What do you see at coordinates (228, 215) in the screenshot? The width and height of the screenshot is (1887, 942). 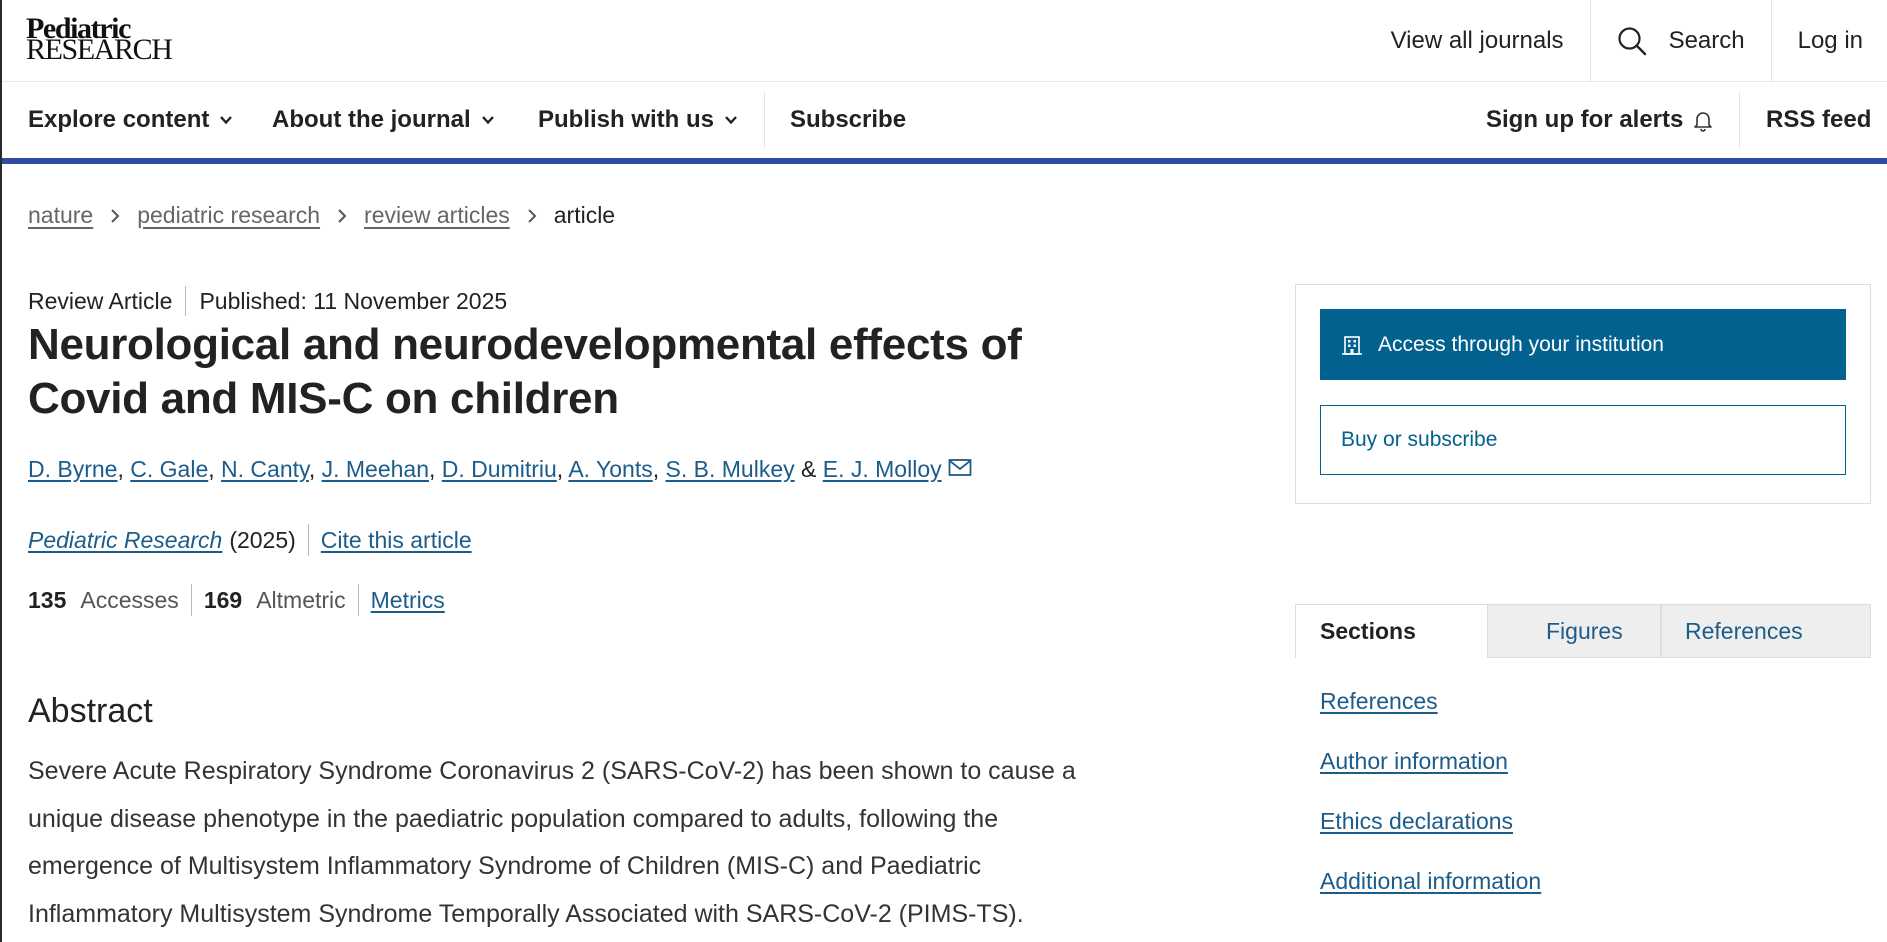 I see `breadcrumb-pediatric-research: pediatric research` at bounding box center [228, 215].